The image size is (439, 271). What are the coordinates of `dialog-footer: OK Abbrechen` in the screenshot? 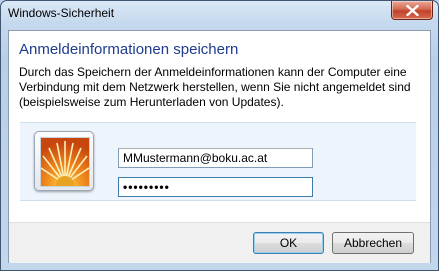 It's located at (219, 242).